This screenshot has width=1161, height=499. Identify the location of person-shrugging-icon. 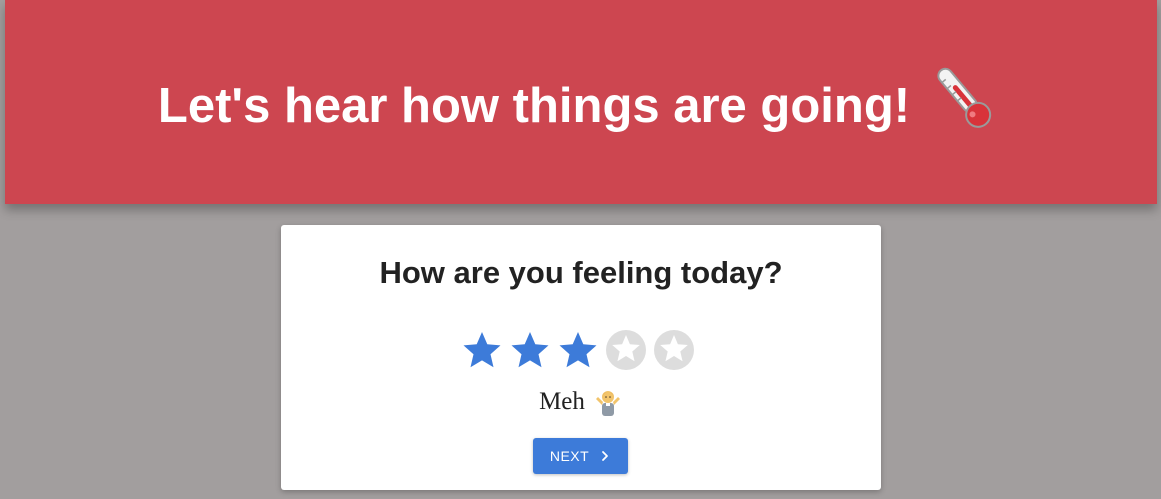
(607, 403).